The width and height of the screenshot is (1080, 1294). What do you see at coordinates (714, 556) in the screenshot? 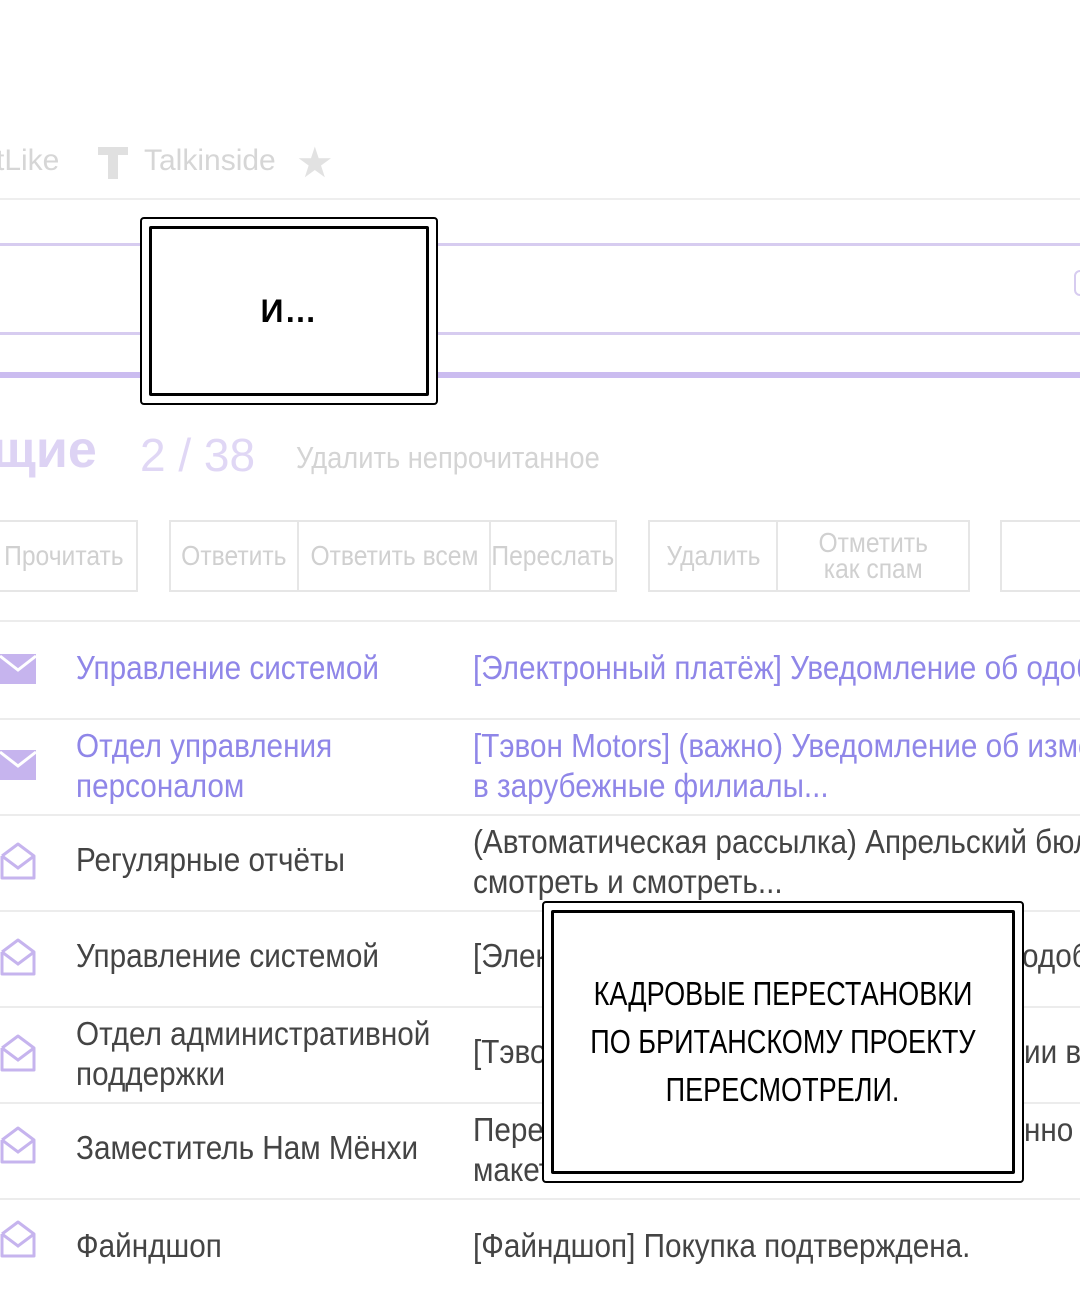
I see `delete-button: Удалить` at bounding box center [714, 556].